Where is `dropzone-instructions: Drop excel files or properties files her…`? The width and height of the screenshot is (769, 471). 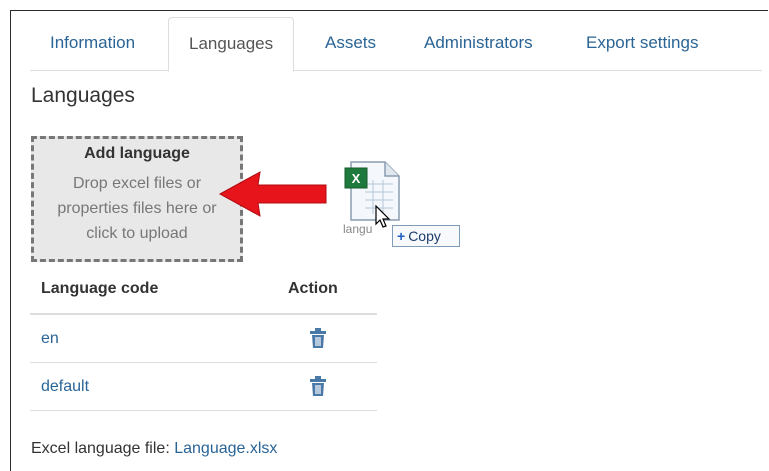
dropzone-instructions: Drop excel files or properties files her… is located at coordinates (137, 208).